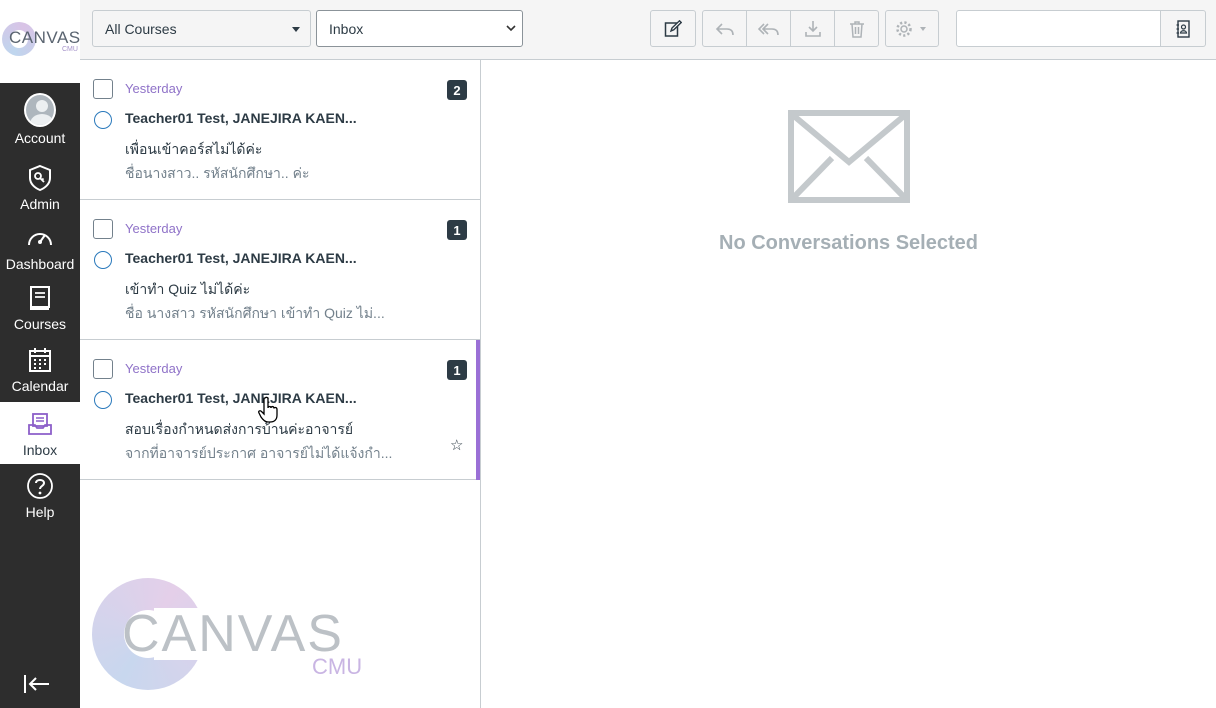 This screenshot has height=708, width=1216. What do you see at coordinates (141, 28) in the screenshot?
I see `course-filter-value: All Courses` at bounding box center [141, 28].